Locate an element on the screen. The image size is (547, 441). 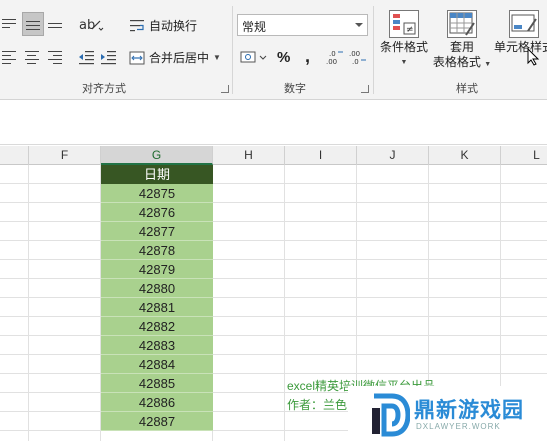
wrap-text-button: 自动换行 is located at coordinates (163, 25).